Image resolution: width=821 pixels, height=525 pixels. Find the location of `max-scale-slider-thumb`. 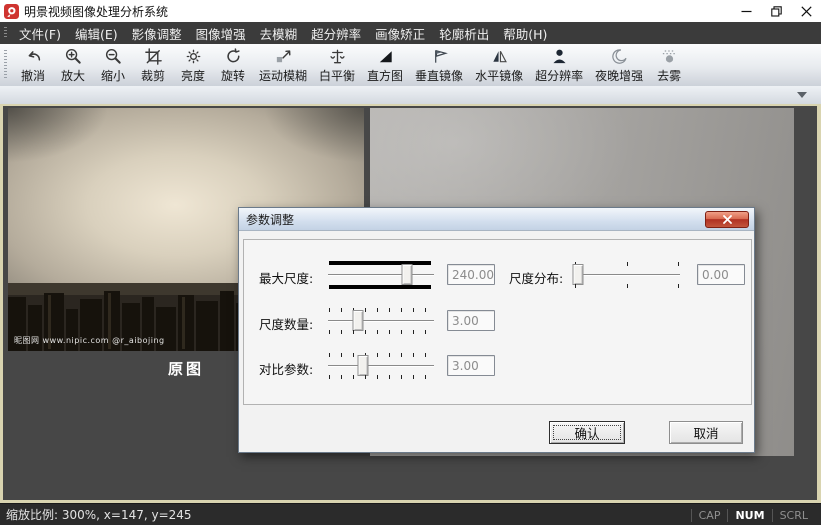

max-scale-slider-thumb is located at coordinates (407, 274).